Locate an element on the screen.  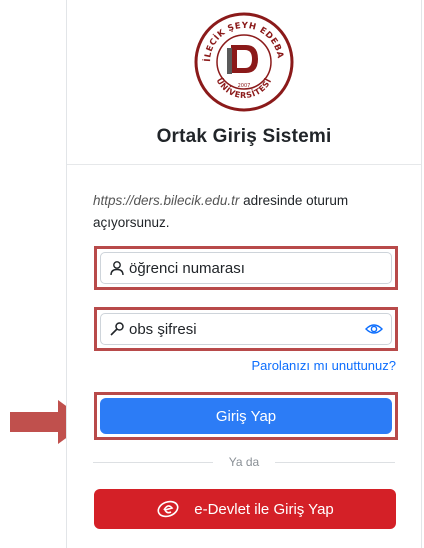
divider-line-right is located at coordinates (335, 462).